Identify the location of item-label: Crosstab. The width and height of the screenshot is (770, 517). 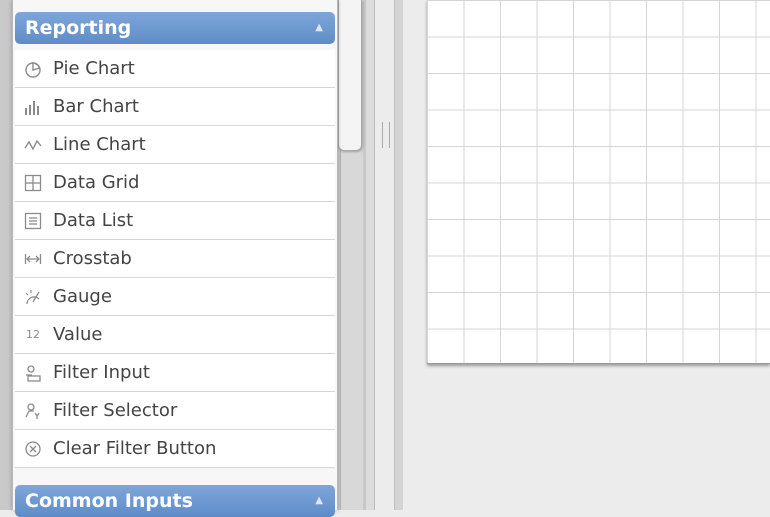
(92, 258).